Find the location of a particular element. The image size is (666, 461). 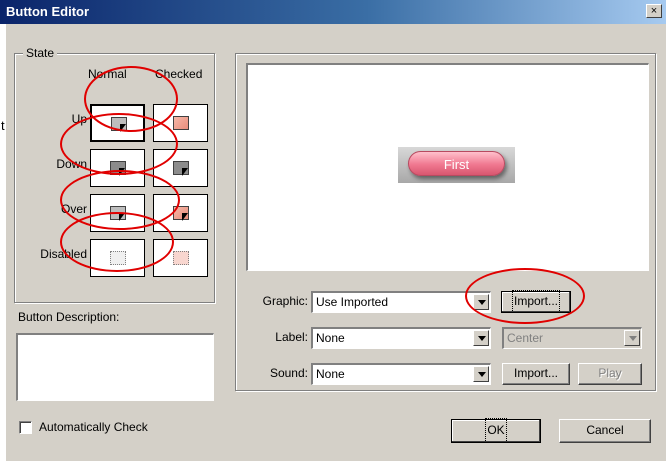

close-button: × is located at coordinates (654, 11).